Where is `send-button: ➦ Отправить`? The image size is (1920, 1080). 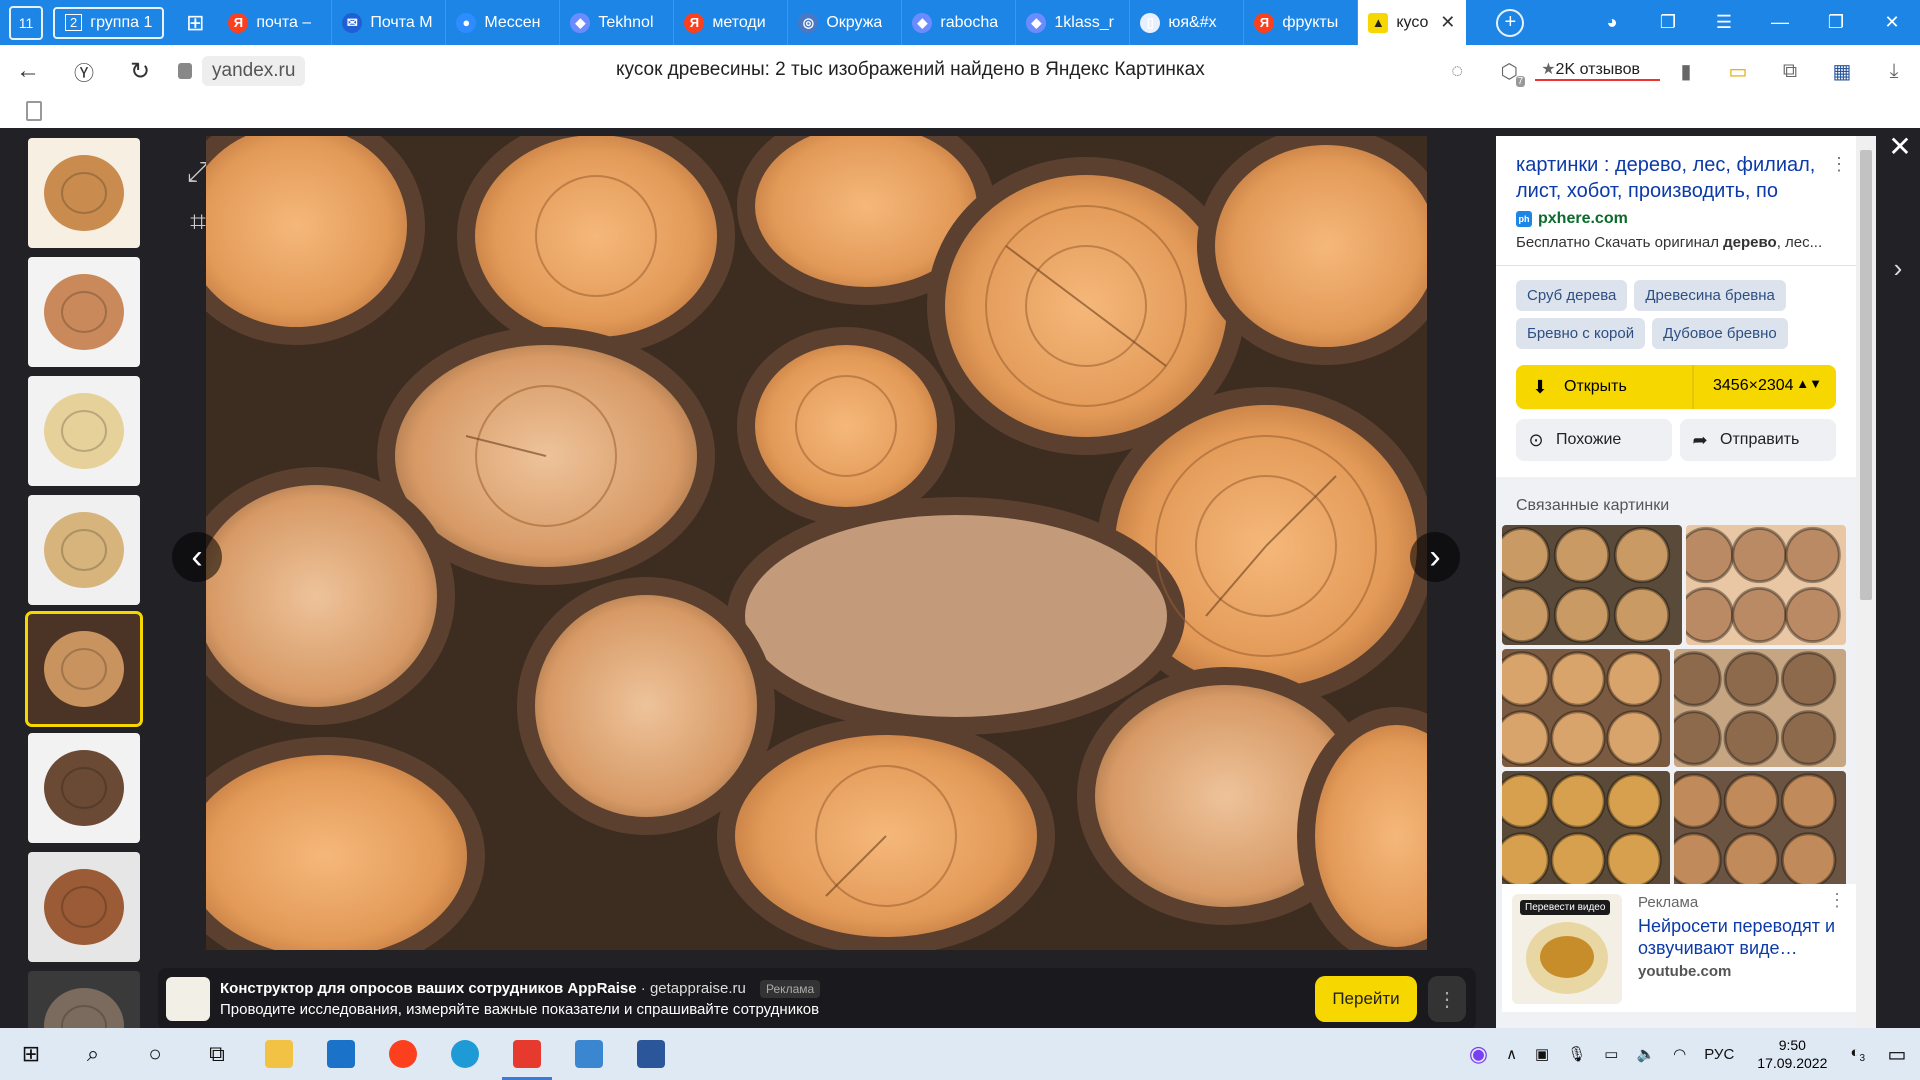 send-button: ➦ Отправить is located at coordinates (1758, 440).